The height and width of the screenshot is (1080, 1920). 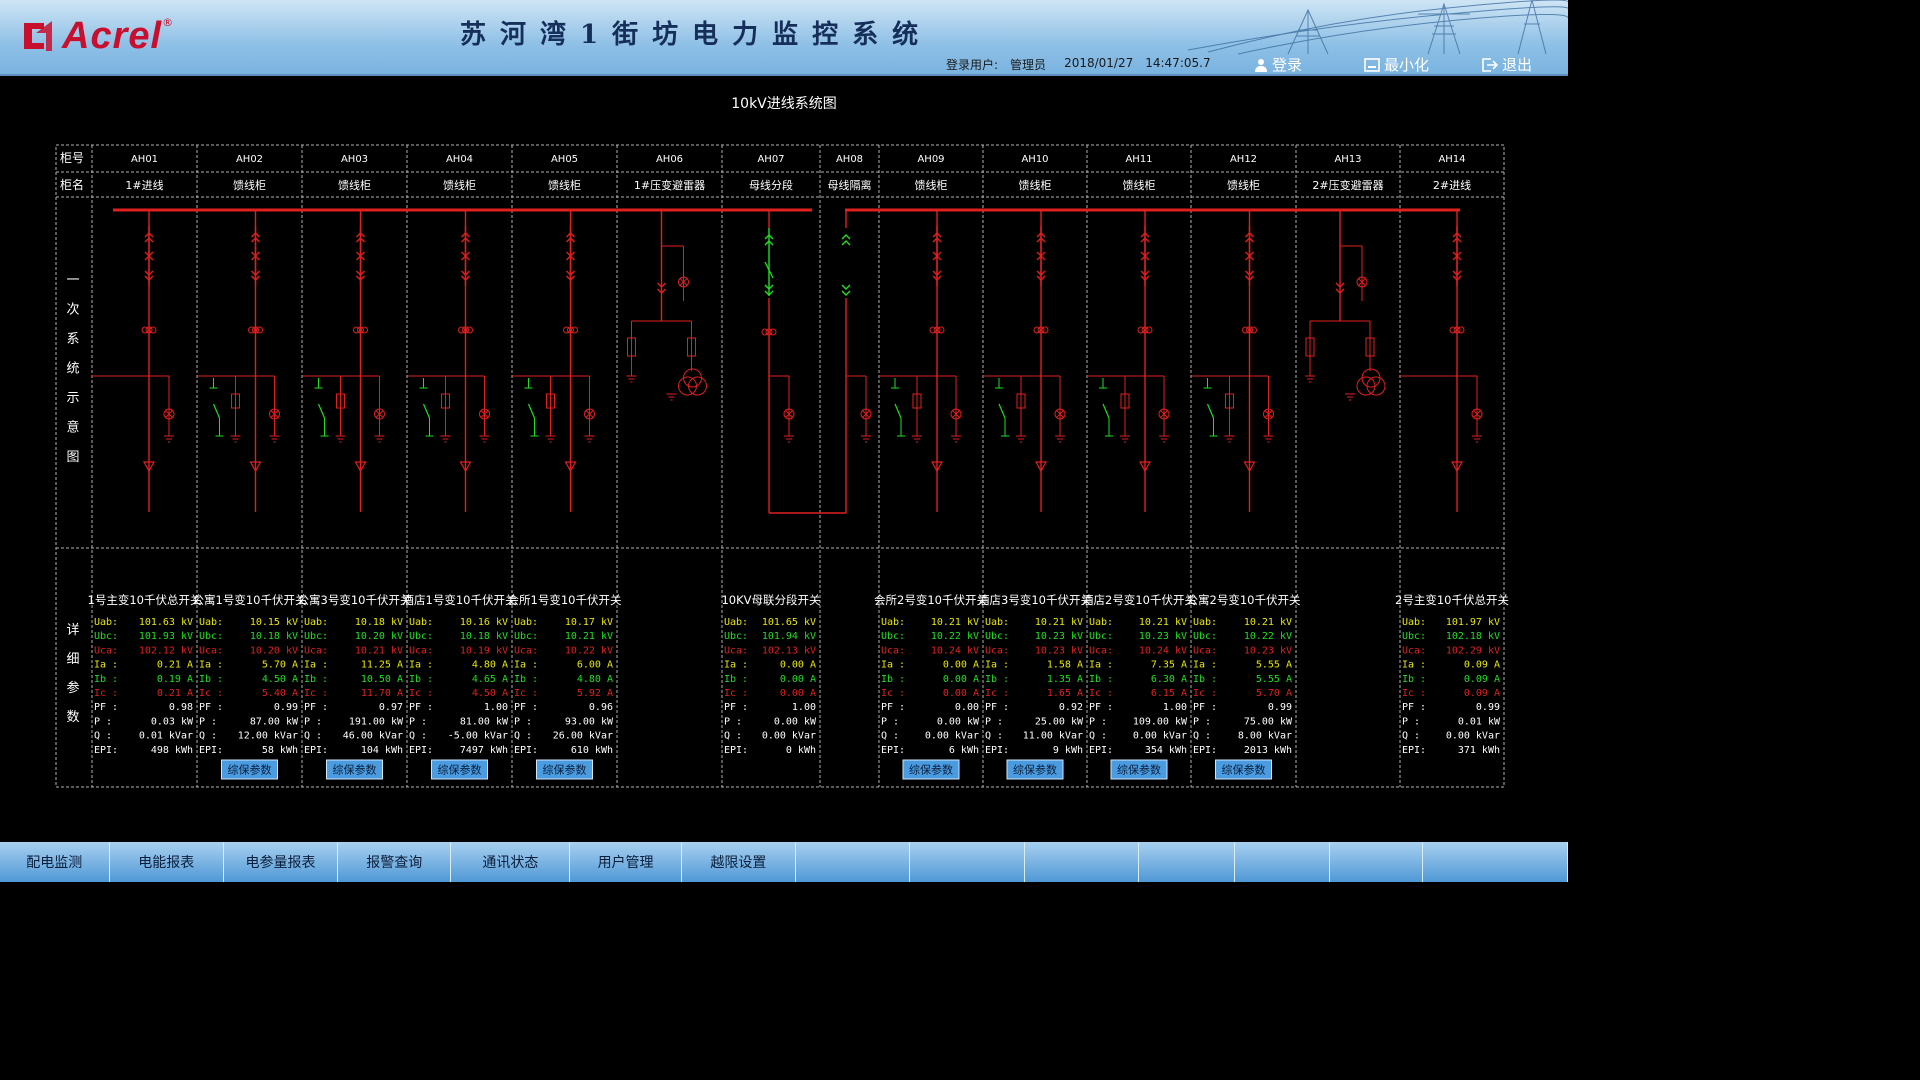 I want to click on param-p: 0.01 kW, so click(x=1479, y=721).